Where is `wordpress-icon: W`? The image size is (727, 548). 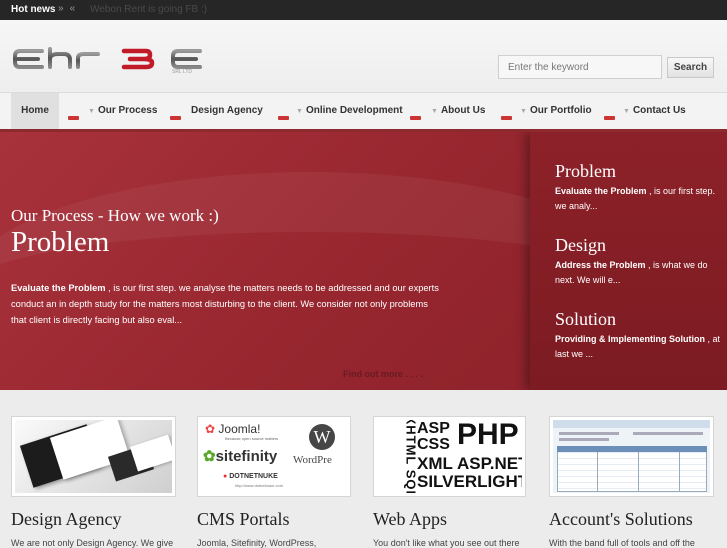 wordpress-icon: W is located at coordinates (322, 437).